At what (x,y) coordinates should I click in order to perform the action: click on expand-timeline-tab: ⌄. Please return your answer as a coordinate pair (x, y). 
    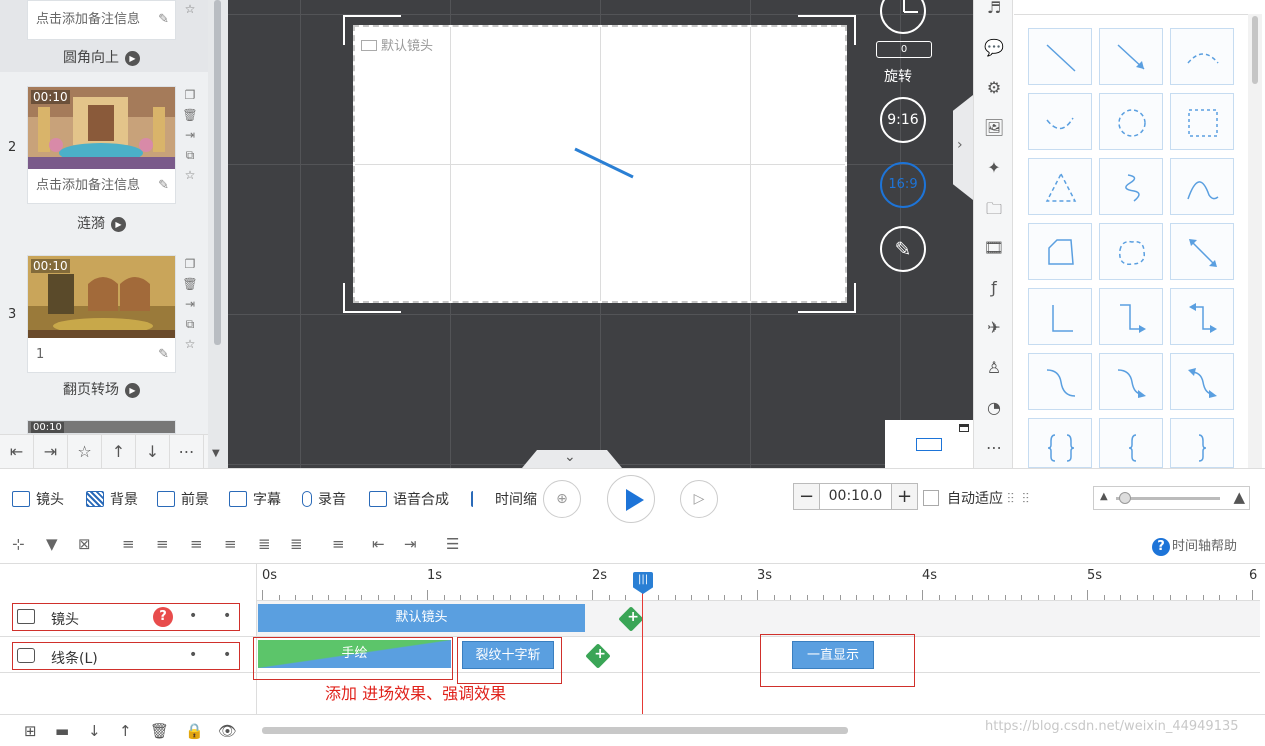
    Looking at the image, I should click on (572, 459).